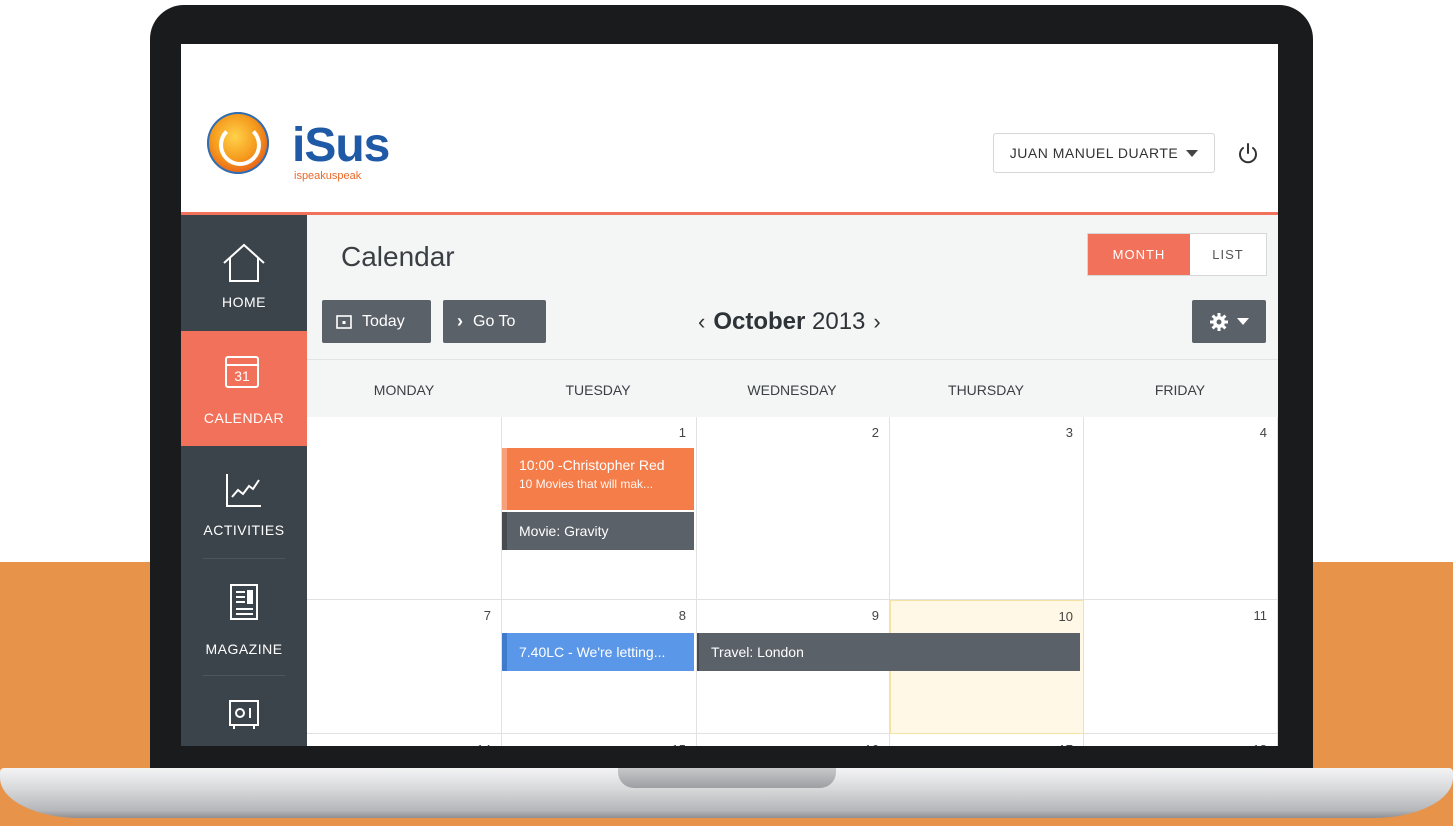 The width and height of the screenshot is (1453, 826). I want to click on calendar-event: Movie: Gravity, so click(598, 531).